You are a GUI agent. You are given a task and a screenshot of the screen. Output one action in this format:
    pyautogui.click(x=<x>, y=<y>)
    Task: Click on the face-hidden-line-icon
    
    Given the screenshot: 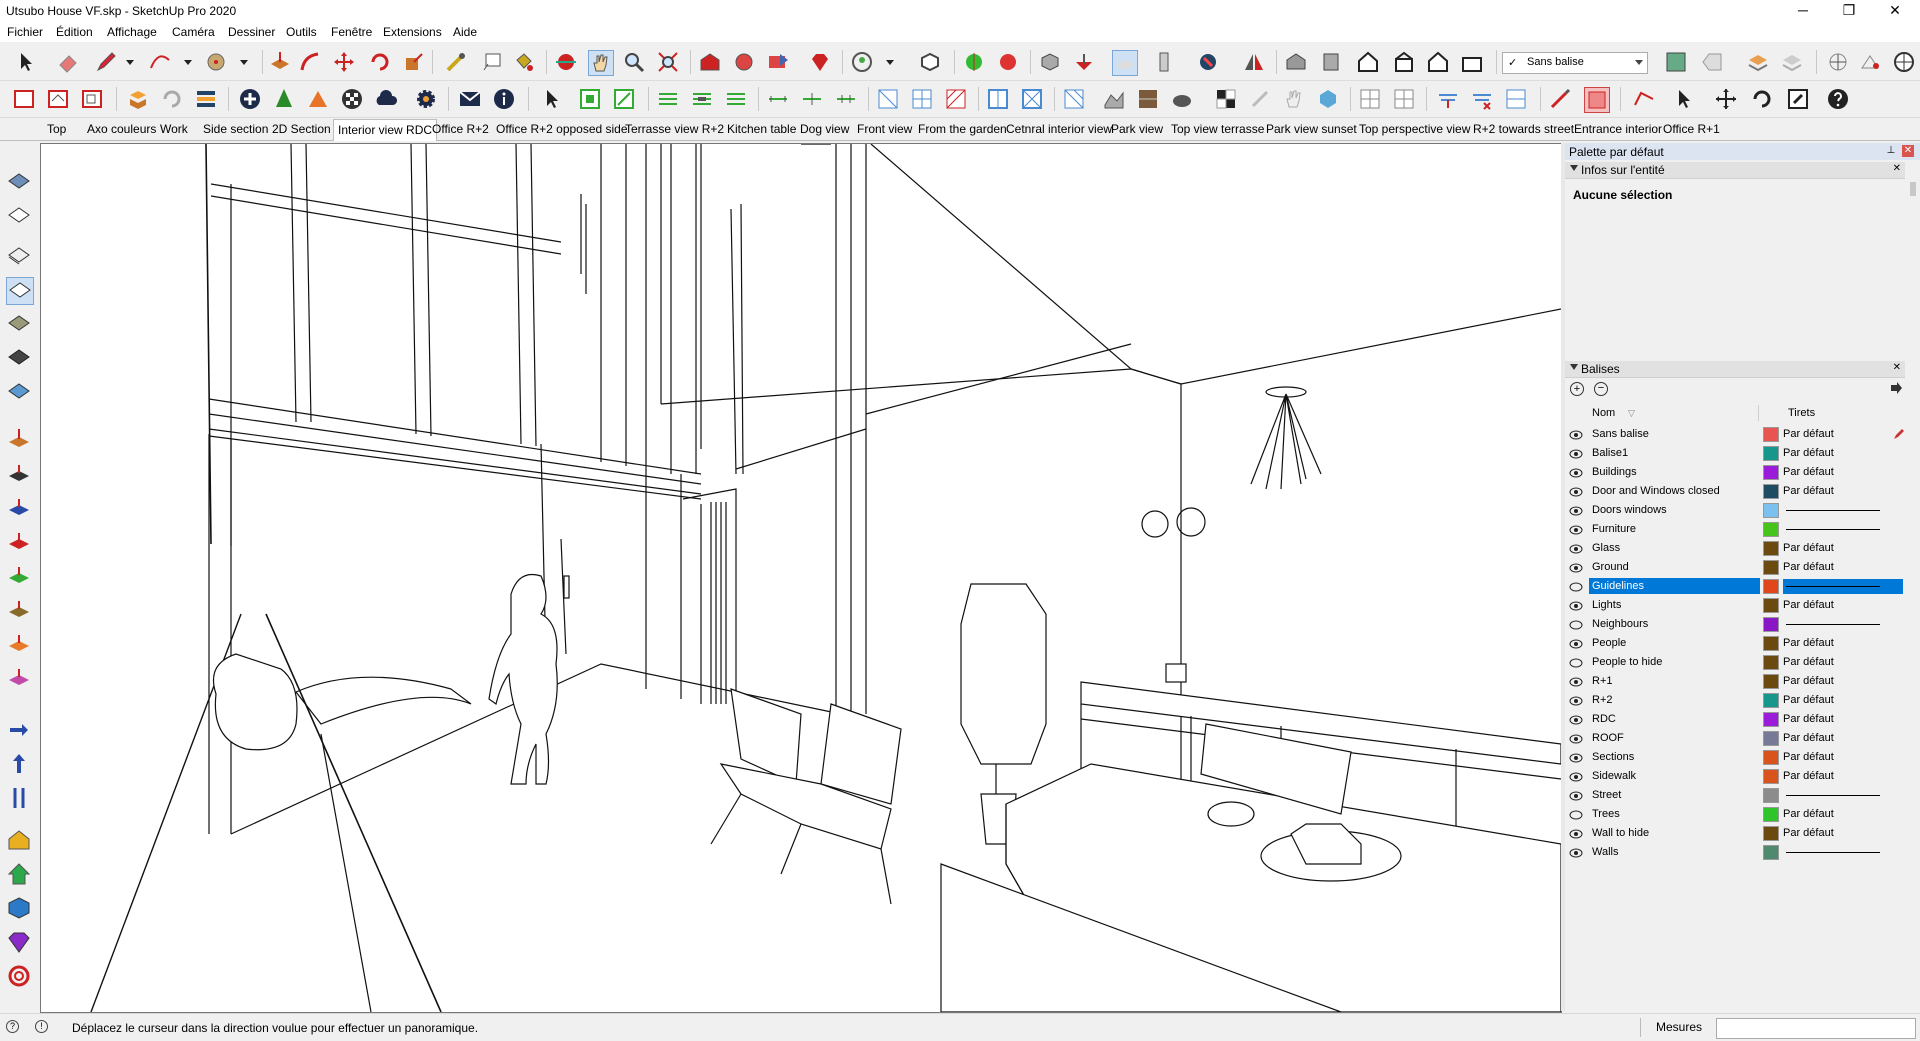 What is the action you would take?
    pyautogui.click(x=20, y=291)
    